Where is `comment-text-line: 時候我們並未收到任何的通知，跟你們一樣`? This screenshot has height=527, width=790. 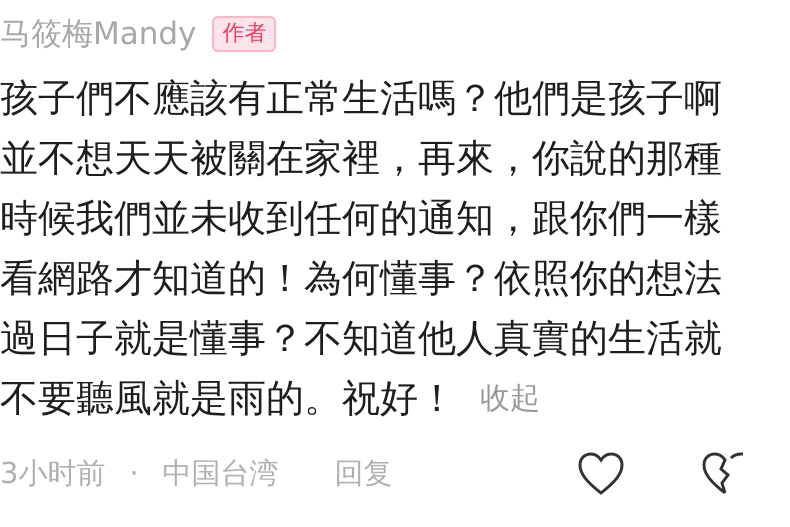 comment-text-line: 時候我們並未收到任何的通知，跟你們一樣 is located at coordinates (361, 218).